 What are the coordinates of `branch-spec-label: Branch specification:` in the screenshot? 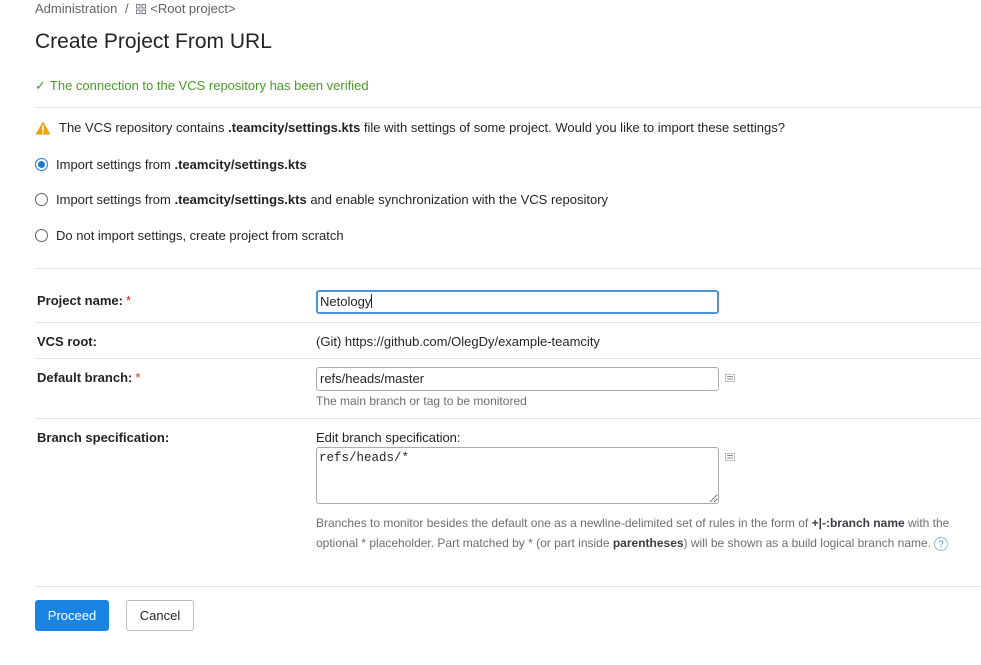 It's located at (103, 437).